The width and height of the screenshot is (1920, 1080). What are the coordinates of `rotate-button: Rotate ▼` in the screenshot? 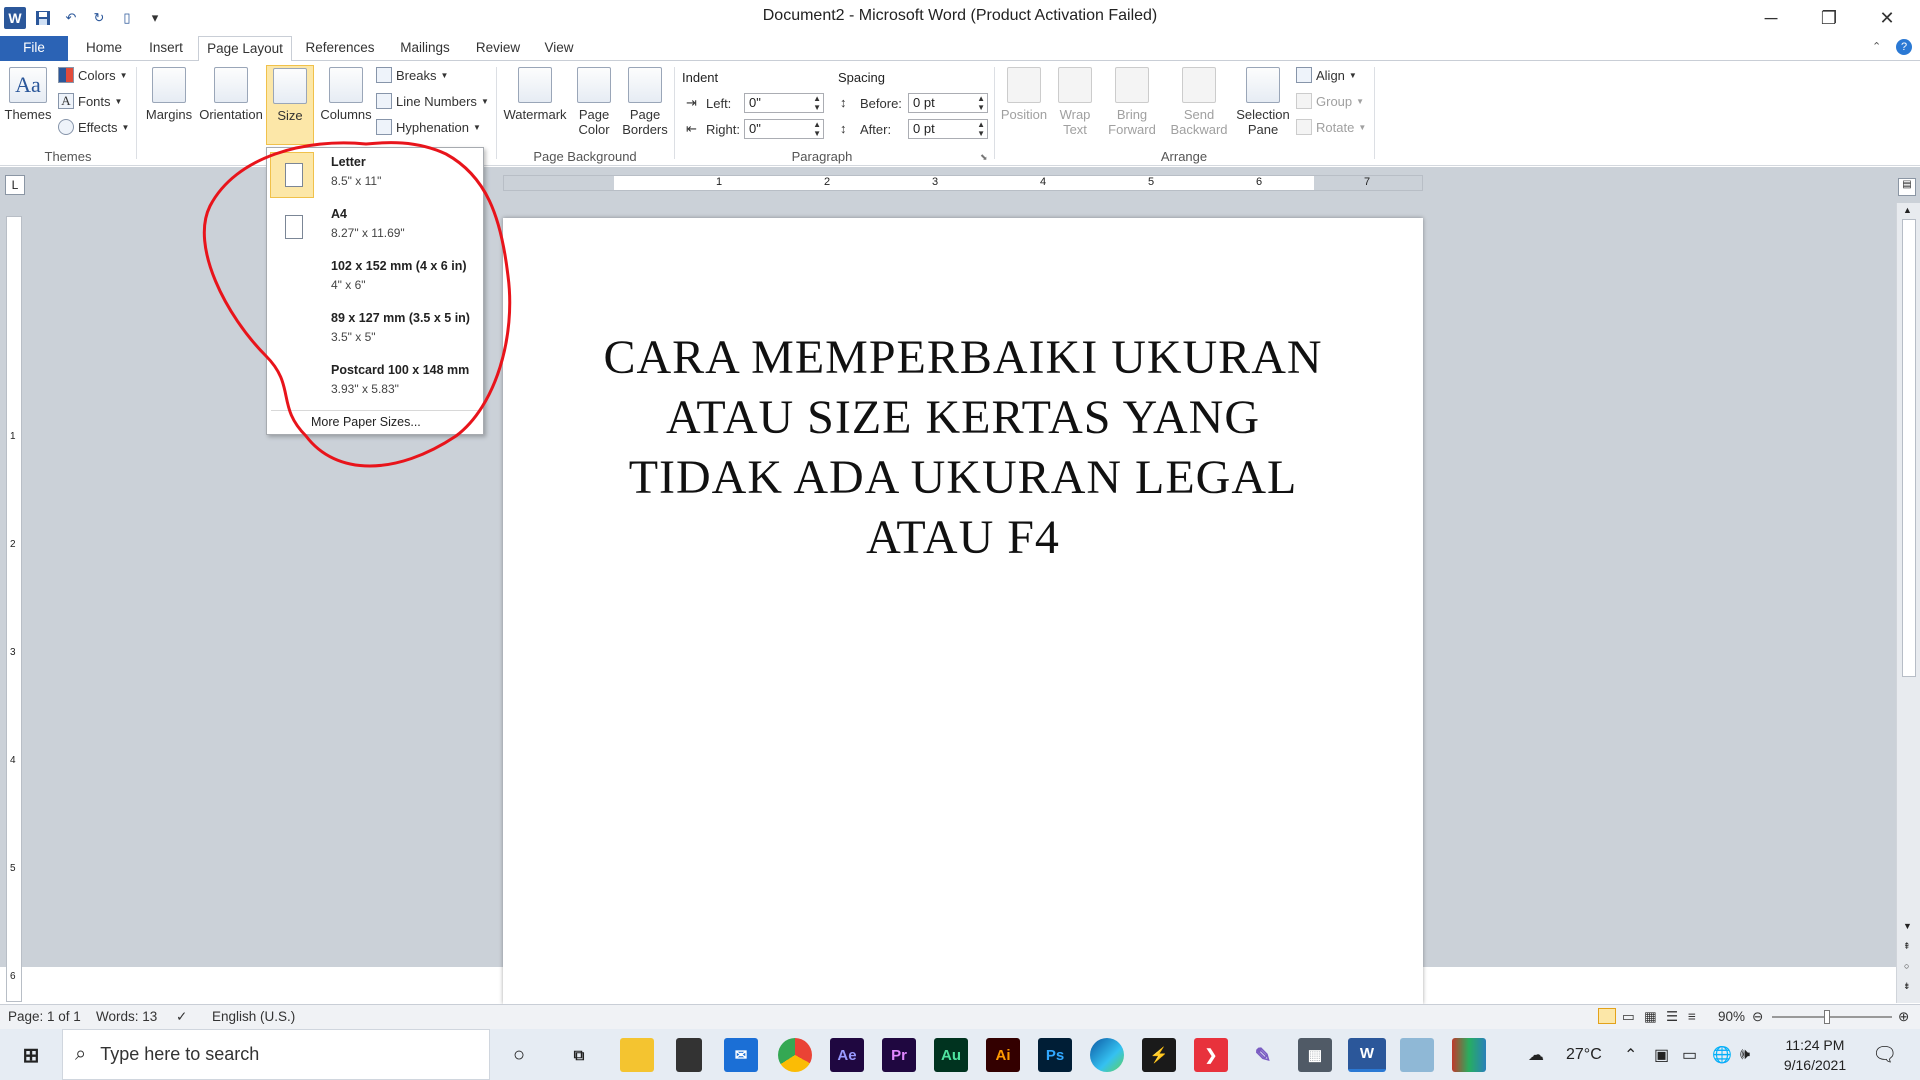 It's located at (1331, 127).